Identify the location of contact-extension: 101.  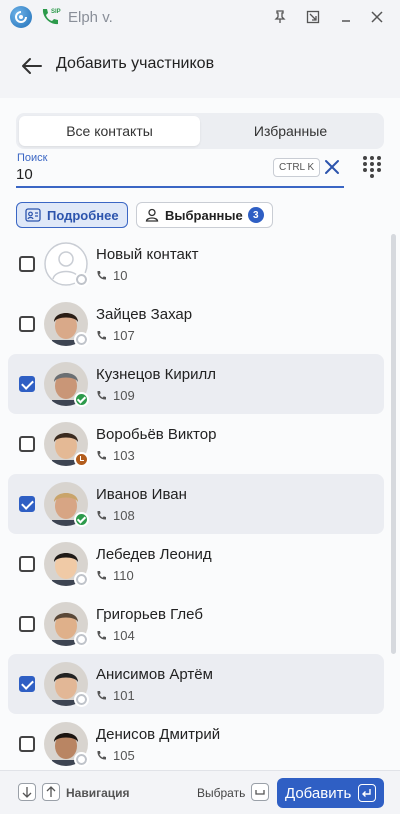
(115, 695).